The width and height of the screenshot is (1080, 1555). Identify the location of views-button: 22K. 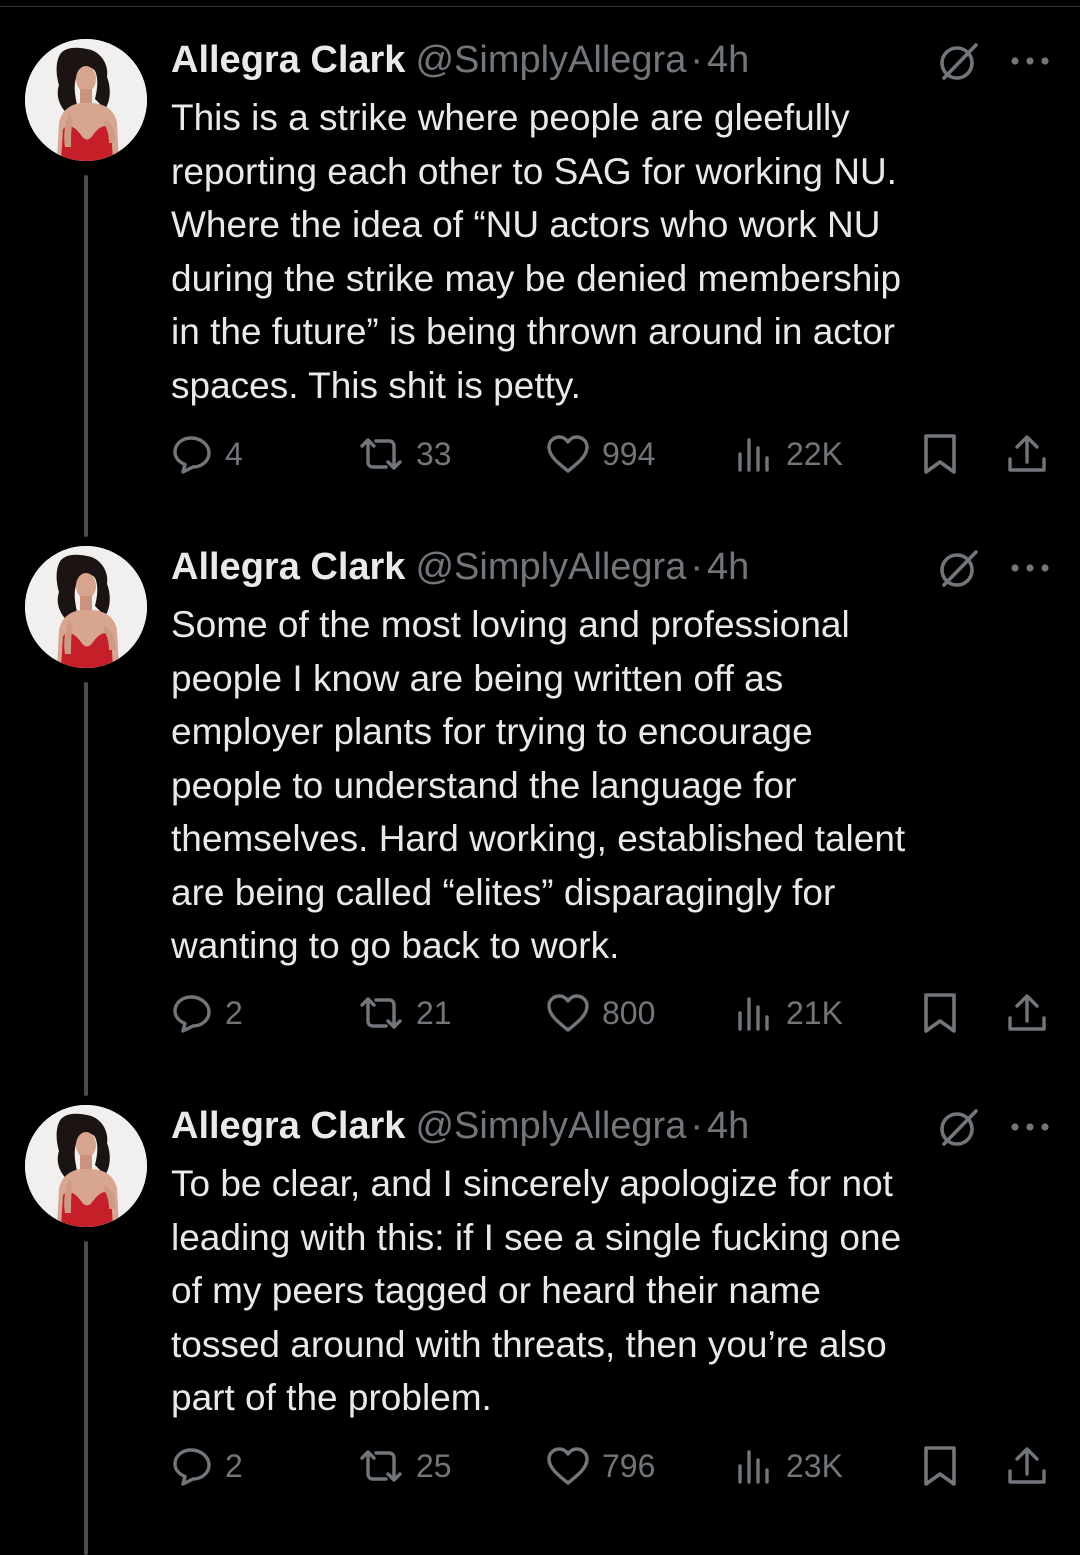
(787, 454).